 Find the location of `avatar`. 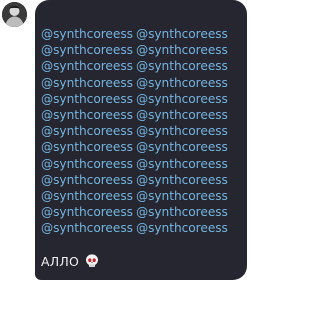

avatar is located at coordinates (14, 14).